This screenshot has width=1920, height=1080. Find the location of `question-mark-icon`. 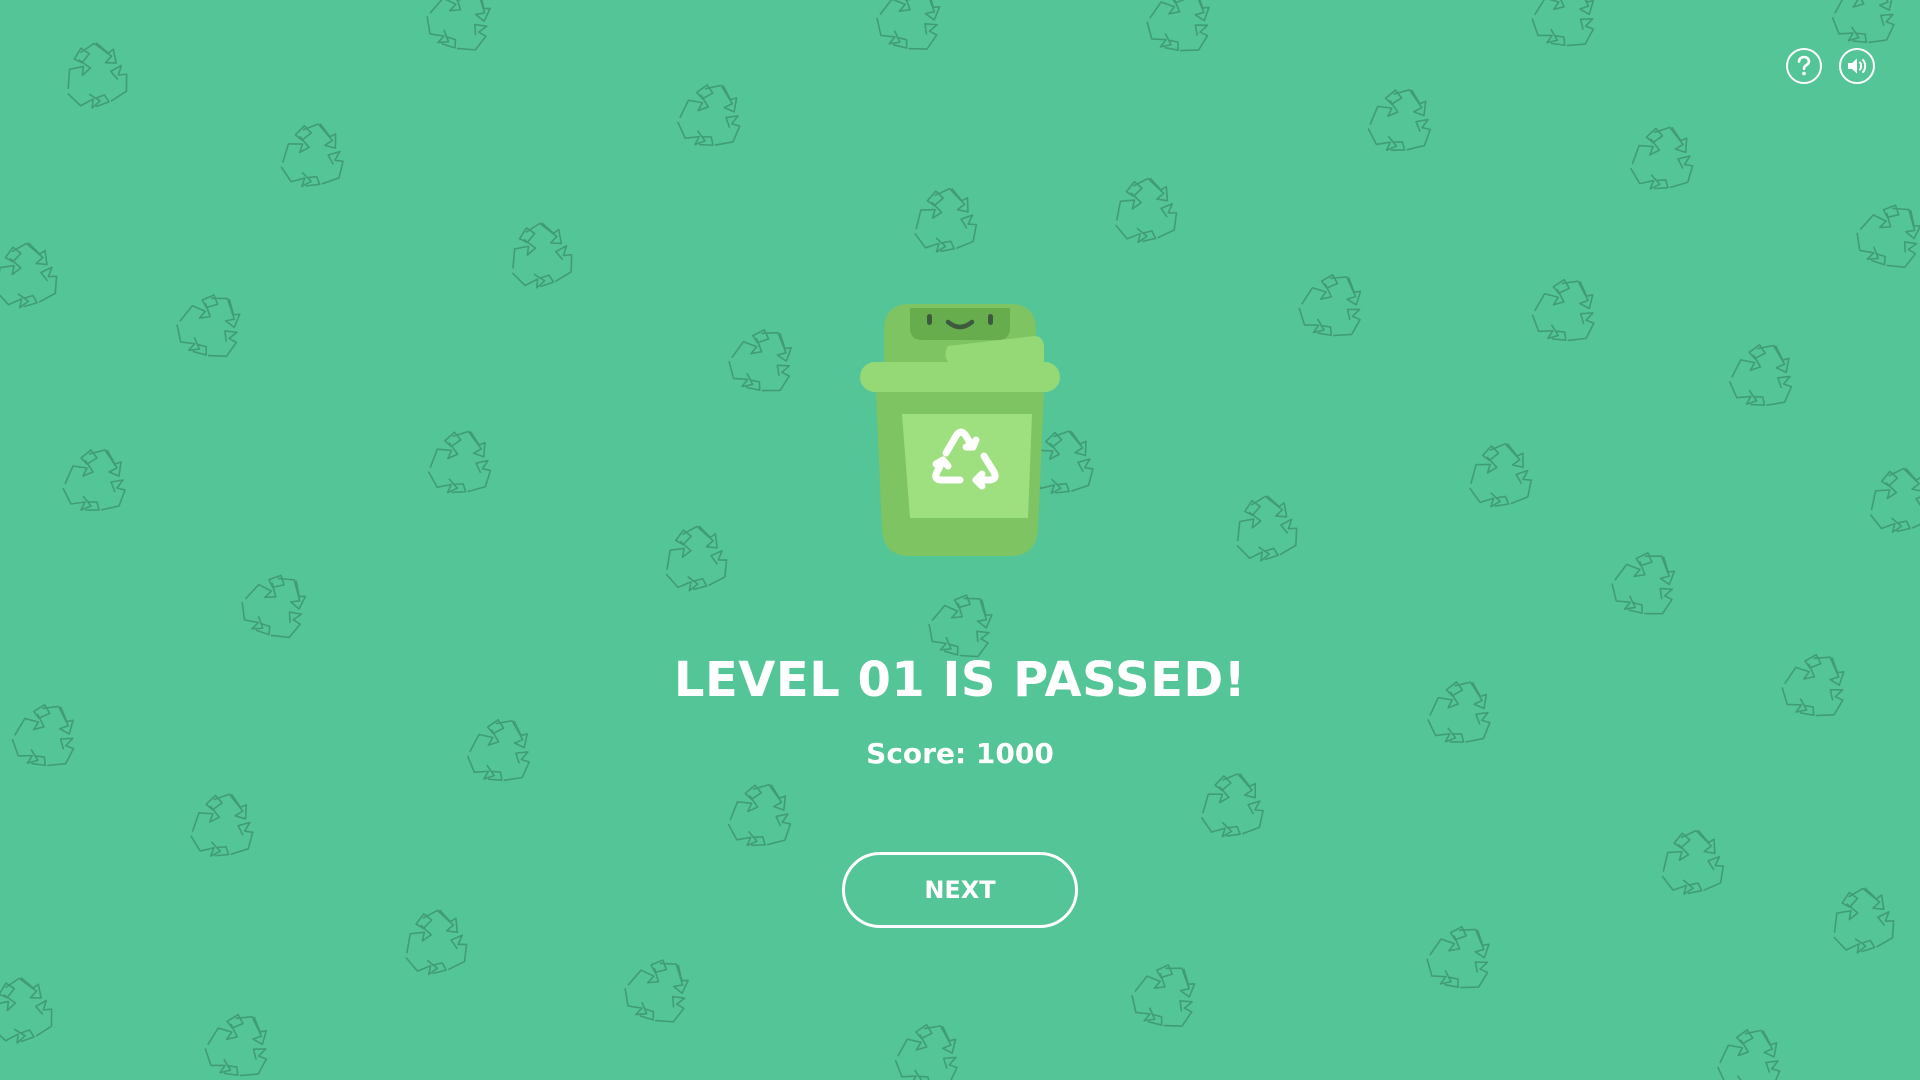

question-mark-icon is located at coordinates (1804, 65).